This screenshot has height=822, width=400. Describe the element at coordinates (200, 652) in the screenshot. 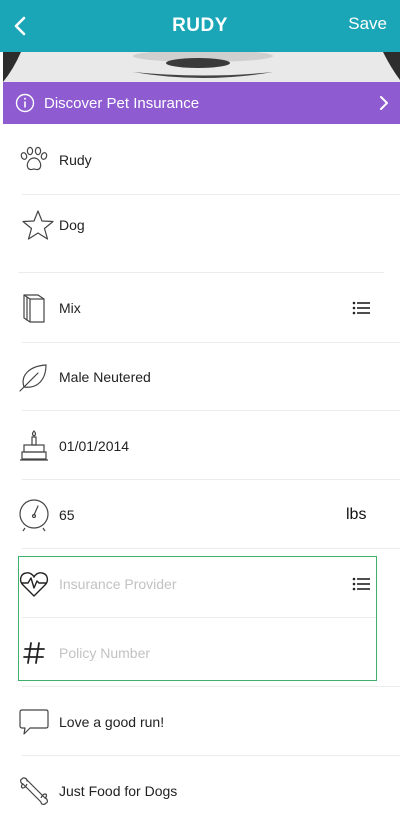

I see `policy-number-field: Policy Number` at that location.